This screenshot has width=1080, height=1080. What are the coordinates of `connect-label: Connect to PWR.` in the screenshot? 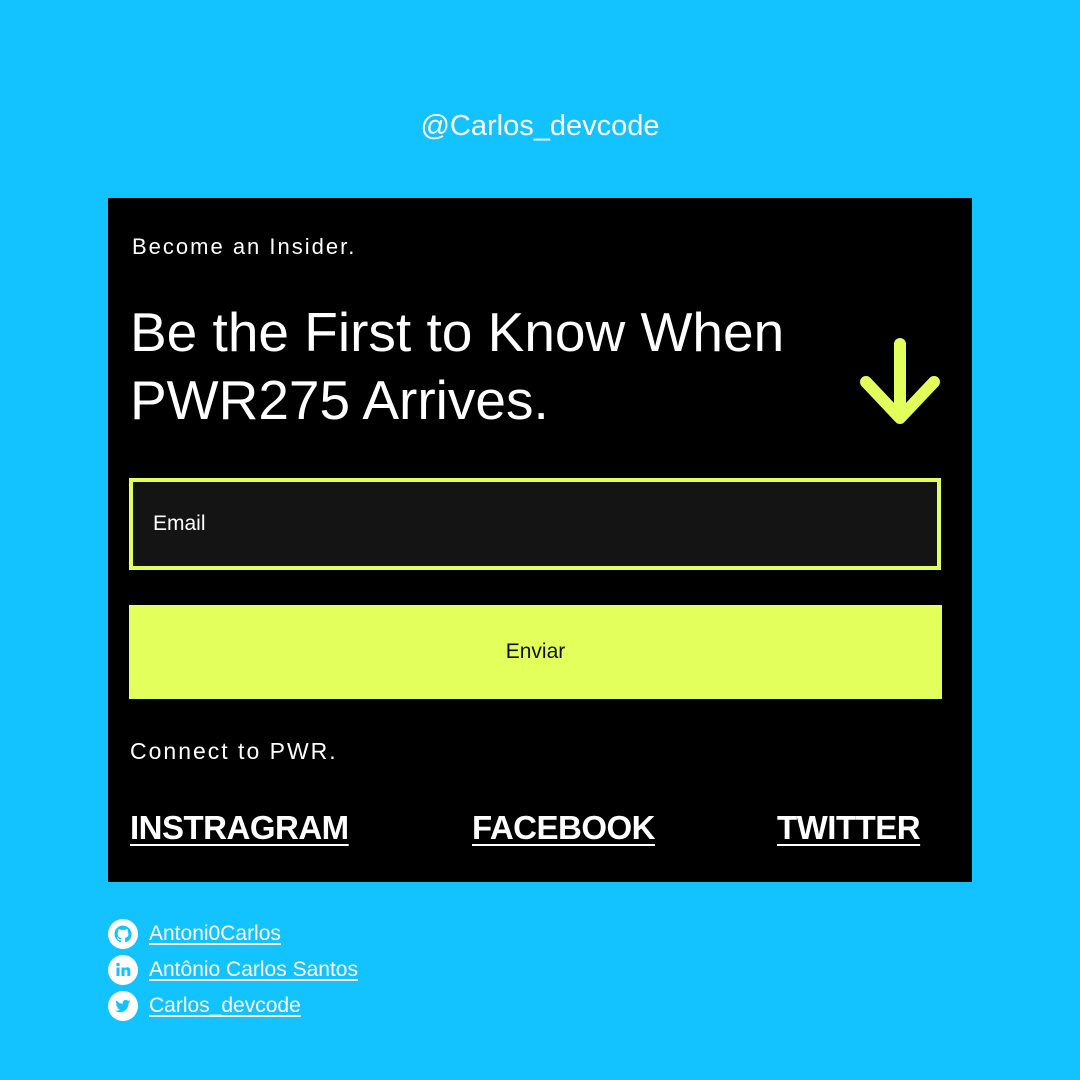 It's located at (234, 751).